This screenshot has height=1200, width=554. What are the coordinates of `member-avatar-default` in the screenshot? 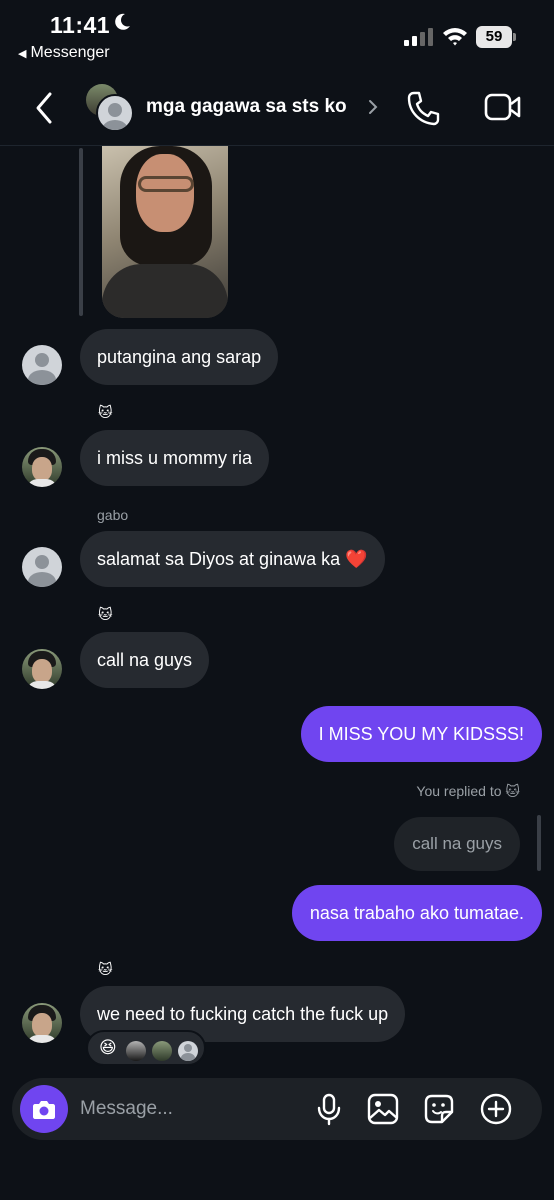 It's located at (115, 113).